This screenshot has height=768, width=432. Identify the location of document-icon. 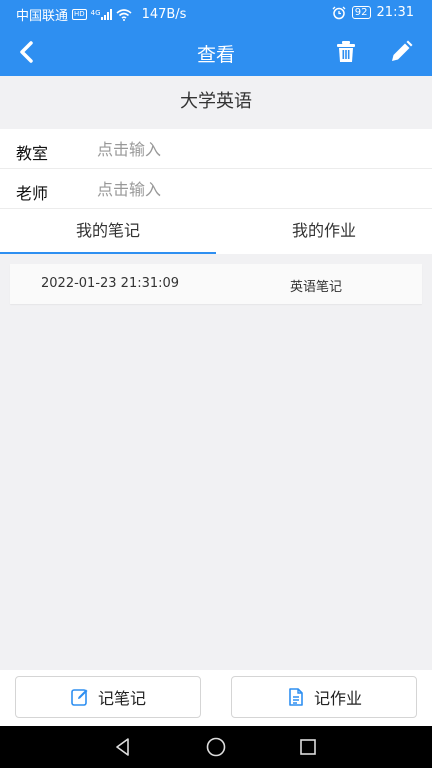
(296, 697).